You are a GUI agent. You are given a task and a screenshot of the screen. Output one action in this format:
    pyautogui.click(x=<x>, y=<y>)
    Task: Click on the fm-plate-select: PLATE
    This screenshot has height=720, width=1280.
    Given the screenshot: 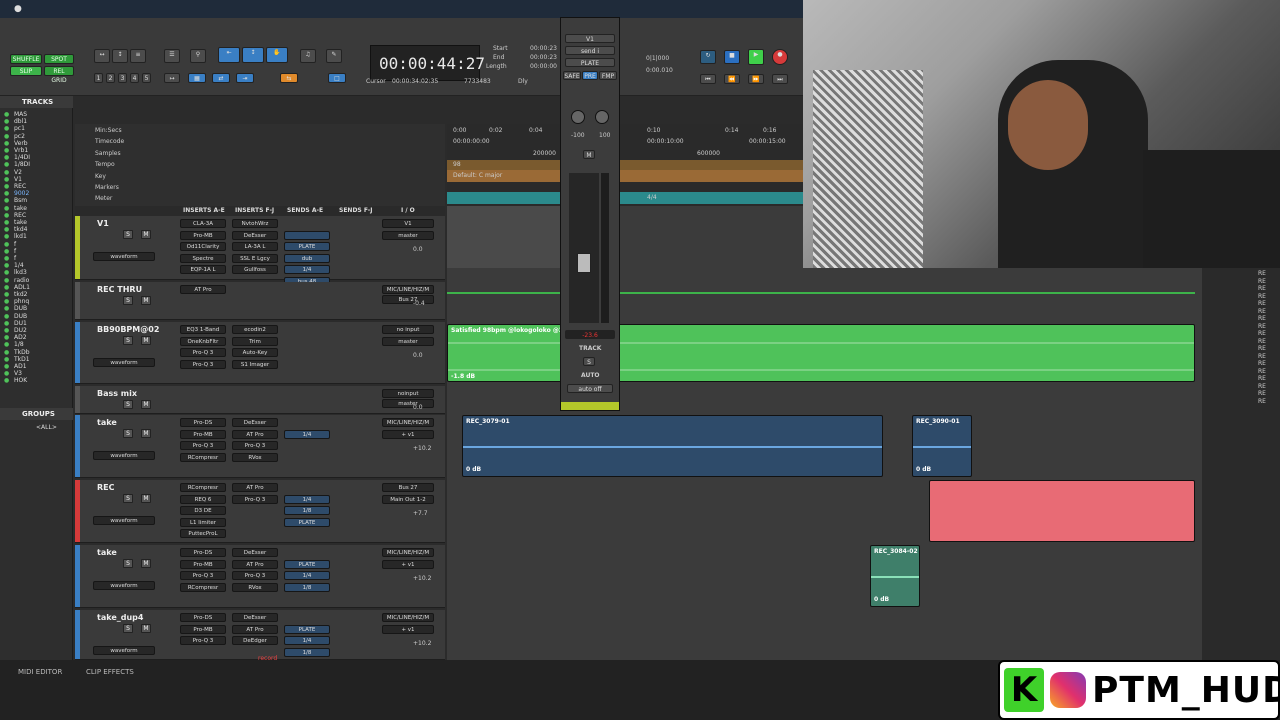 What is the action you would take?
    pyautogui.click(x=590, y=62)
    